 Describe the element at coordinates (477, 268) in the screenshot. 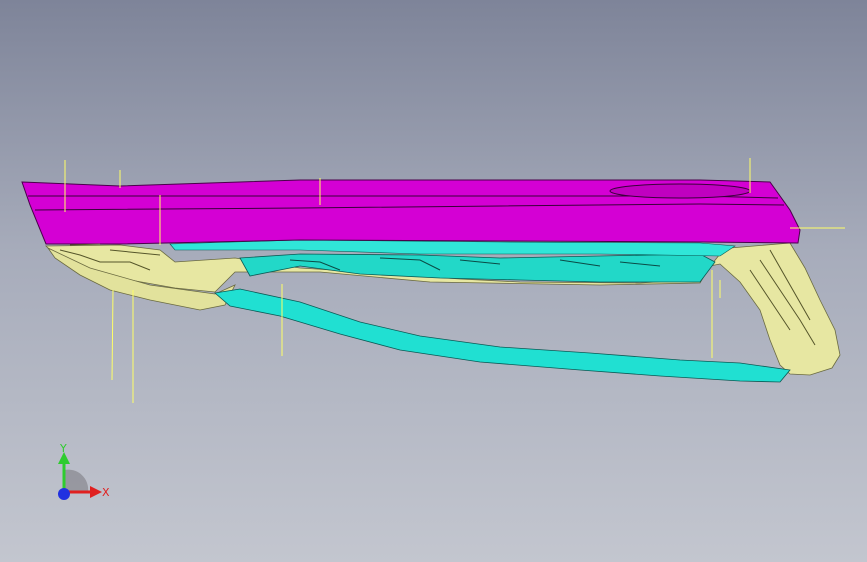

I see `cyan-inner-bracket` at that location.